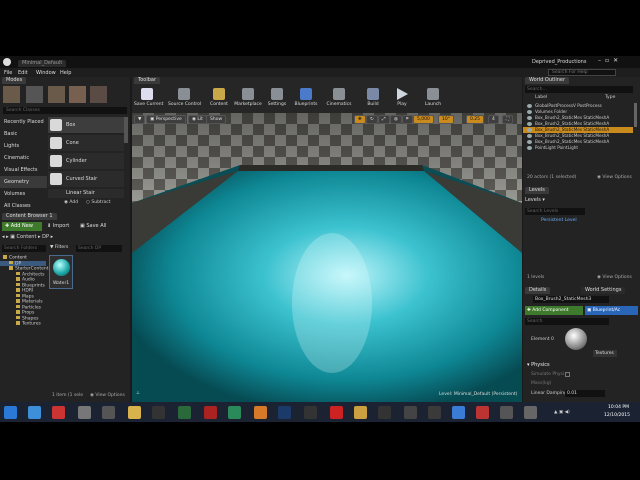  I want to click on outliner-col-type: Type, so click(610, 97).